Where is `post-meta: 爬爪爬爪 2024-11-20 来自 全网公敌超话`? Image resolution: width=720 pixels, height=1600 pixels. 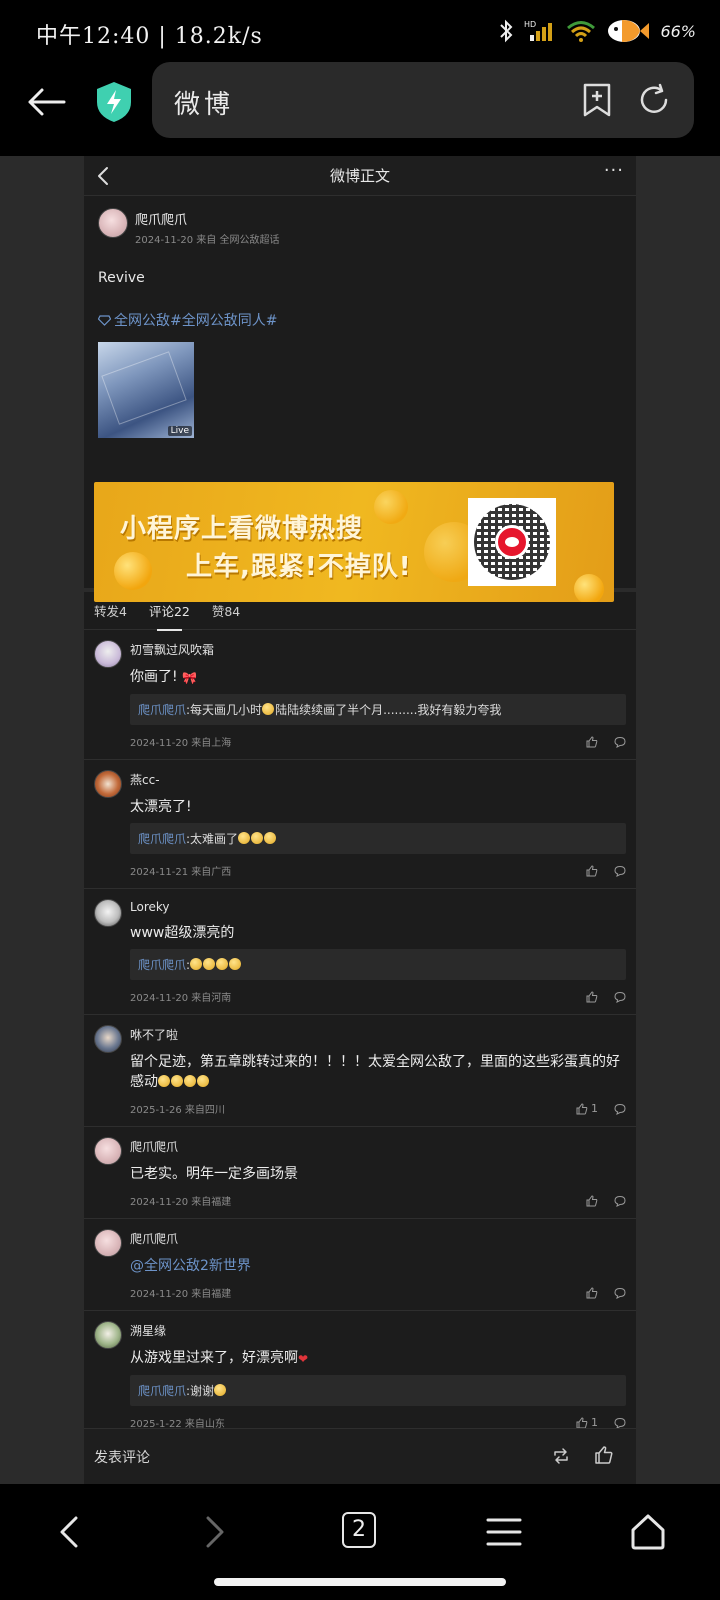 post-meta: 爬爪爬爪 2024-11-20 来自 全网公敌超话 is located at coordinates (207, 227).